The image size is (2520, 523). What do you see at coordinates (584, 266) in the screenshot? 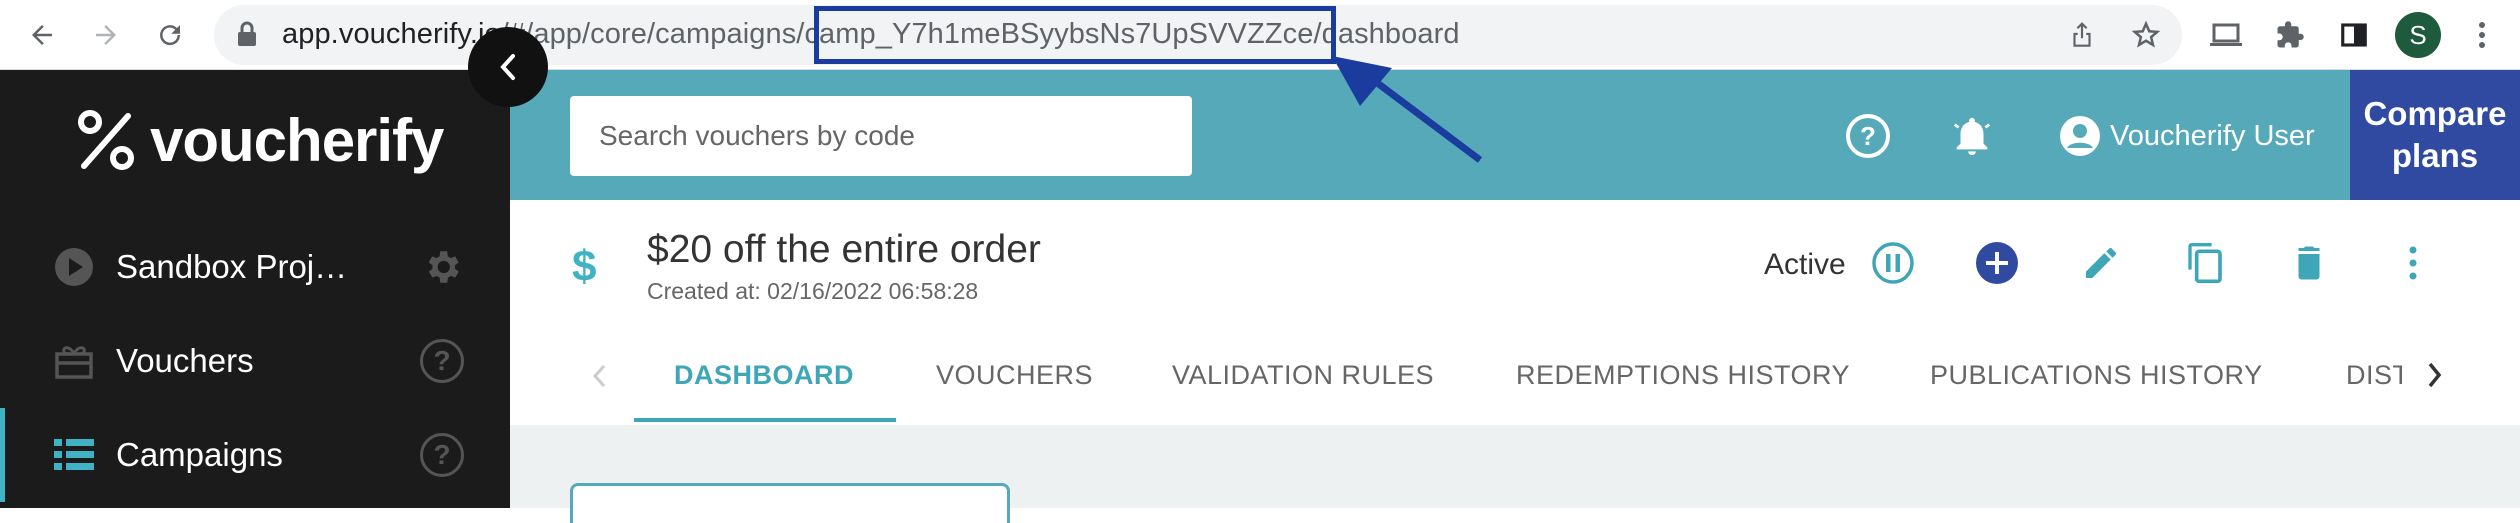
I see `currency-icon: $` at bounding box center [584, 266].